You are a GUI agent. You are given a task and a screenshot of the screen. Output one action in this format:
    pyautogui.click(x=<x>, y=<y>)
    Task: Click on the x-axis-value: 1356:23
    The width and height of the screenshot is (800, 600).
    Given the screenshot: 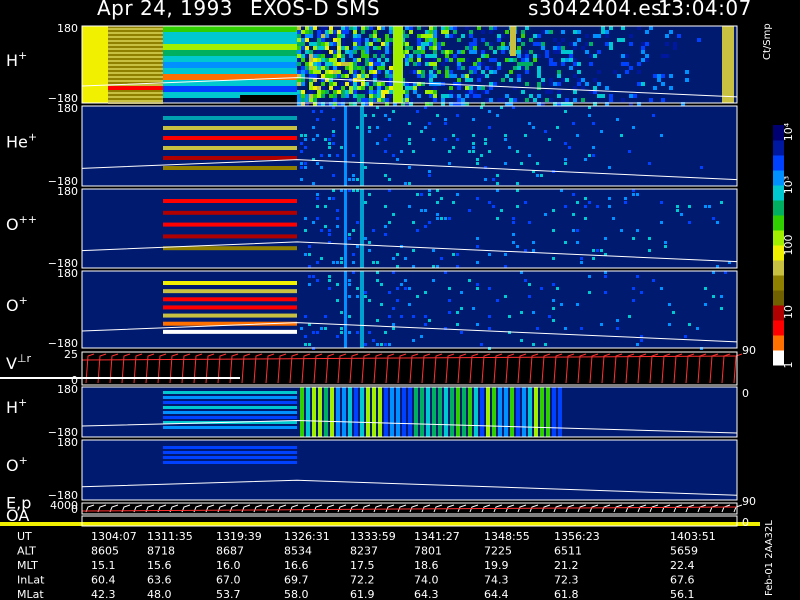 What is the action you would take?
    pyautogui.click(x=577, y=536)
    